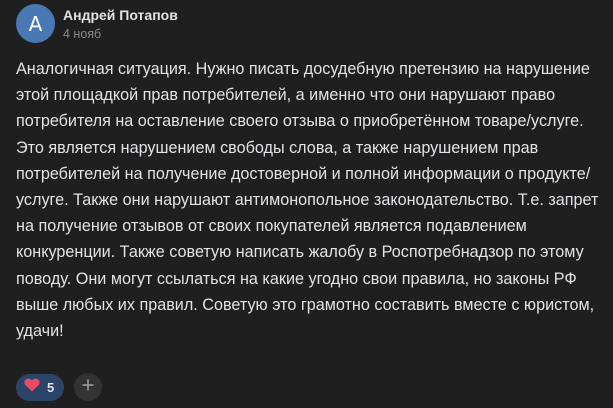 This screenshot has height=408, width=613. I want to click on heart-icon, so click(32, 387).